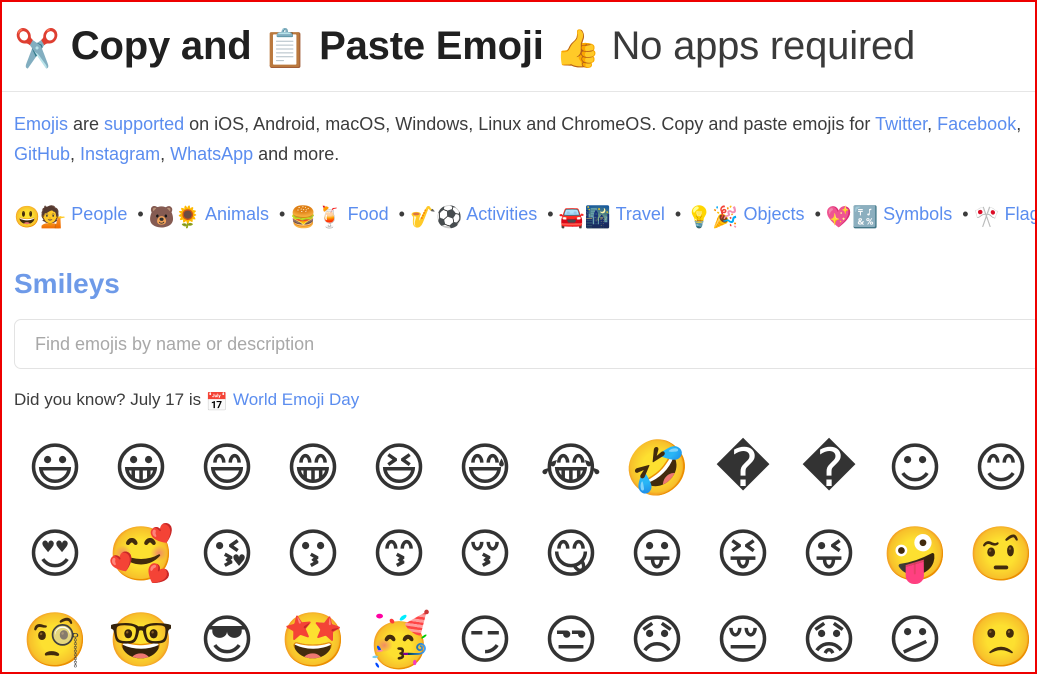 Image resolution: width=1037 pixels, height=674 pixels. Describe the element at coordinates (313, 468) in the screenshot. I see `emoji-cell: 😁` at that location.